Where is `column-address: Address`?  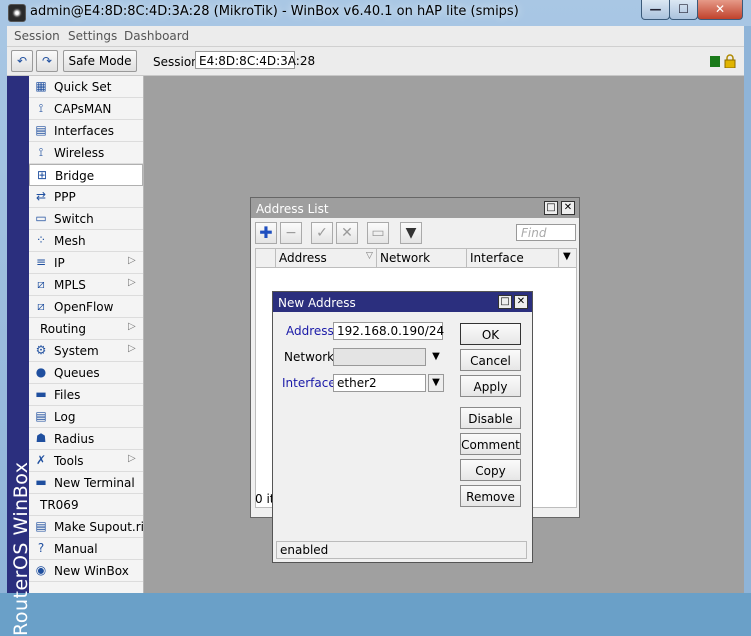
column-address: Address is located at coordinates (303, 258).